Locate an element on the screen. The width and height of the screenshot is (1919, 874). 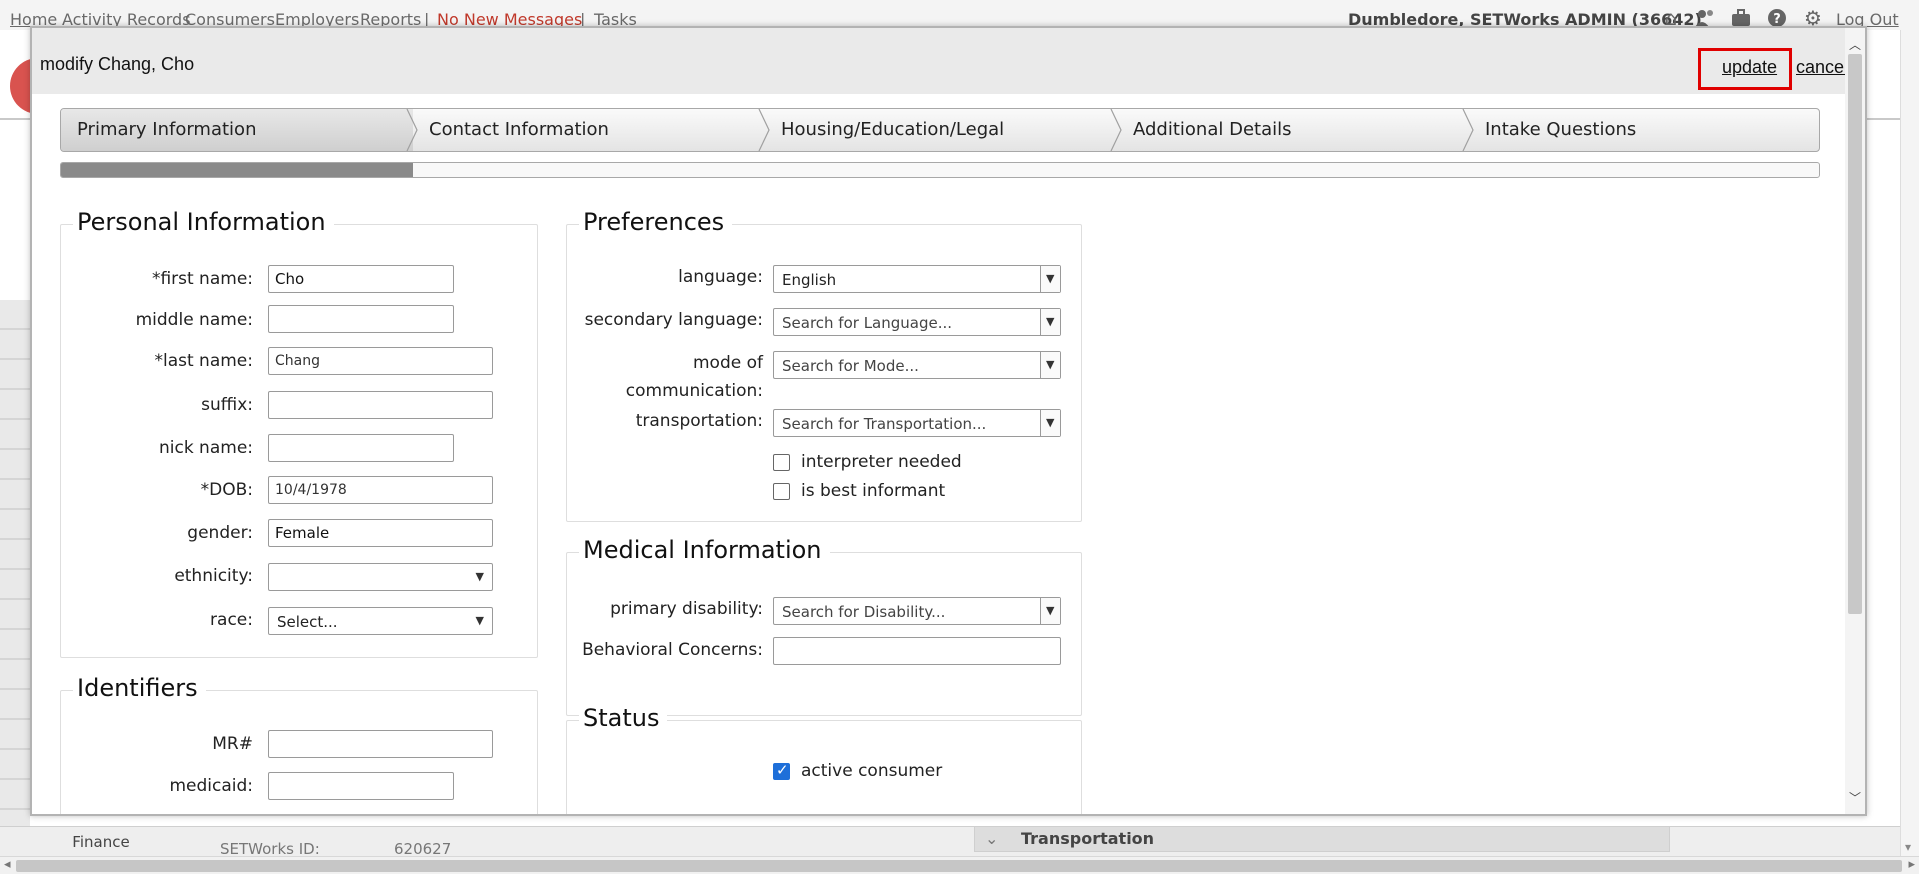
medicaid-input is located at coordinates (361, 786).